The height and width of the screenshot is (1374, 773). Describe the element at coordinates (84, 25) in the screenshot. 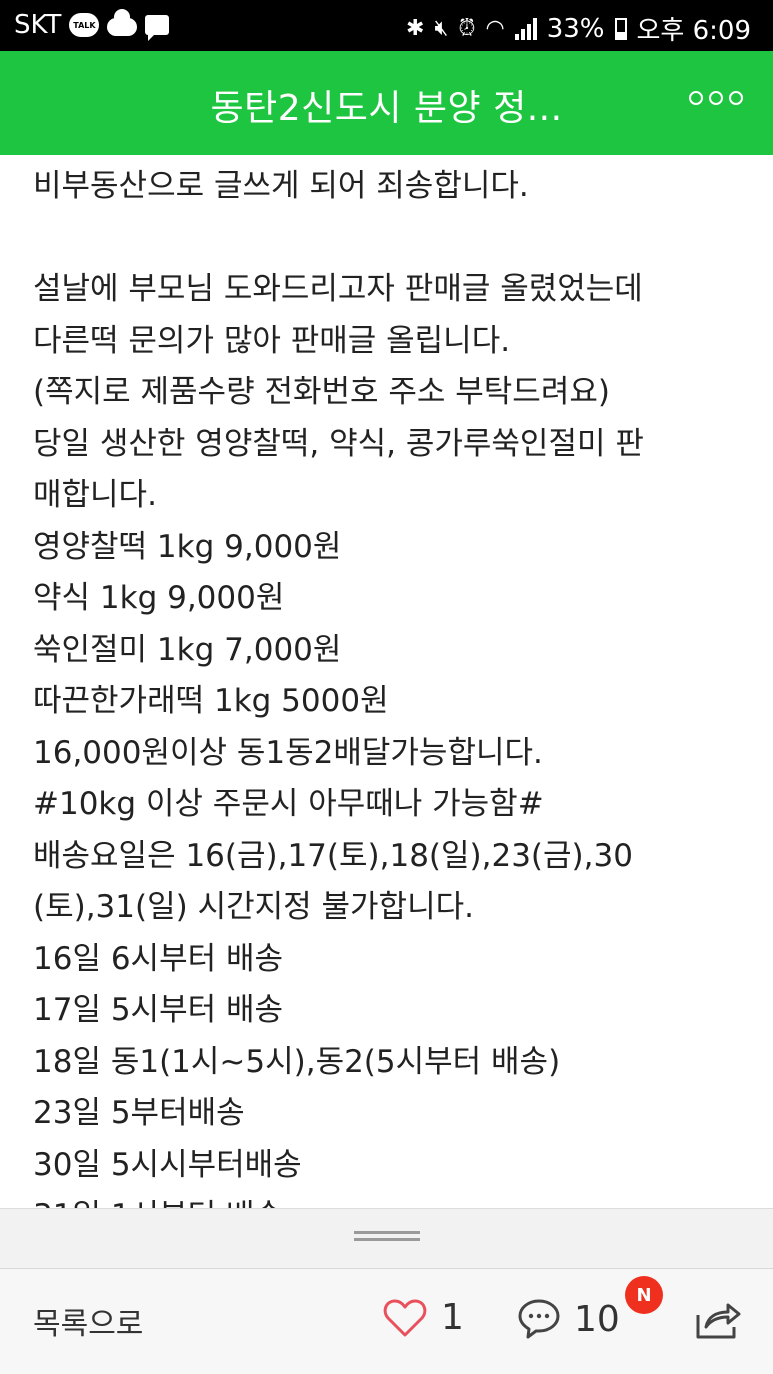

I see `kakaotalk-icon: TALK` at that location.